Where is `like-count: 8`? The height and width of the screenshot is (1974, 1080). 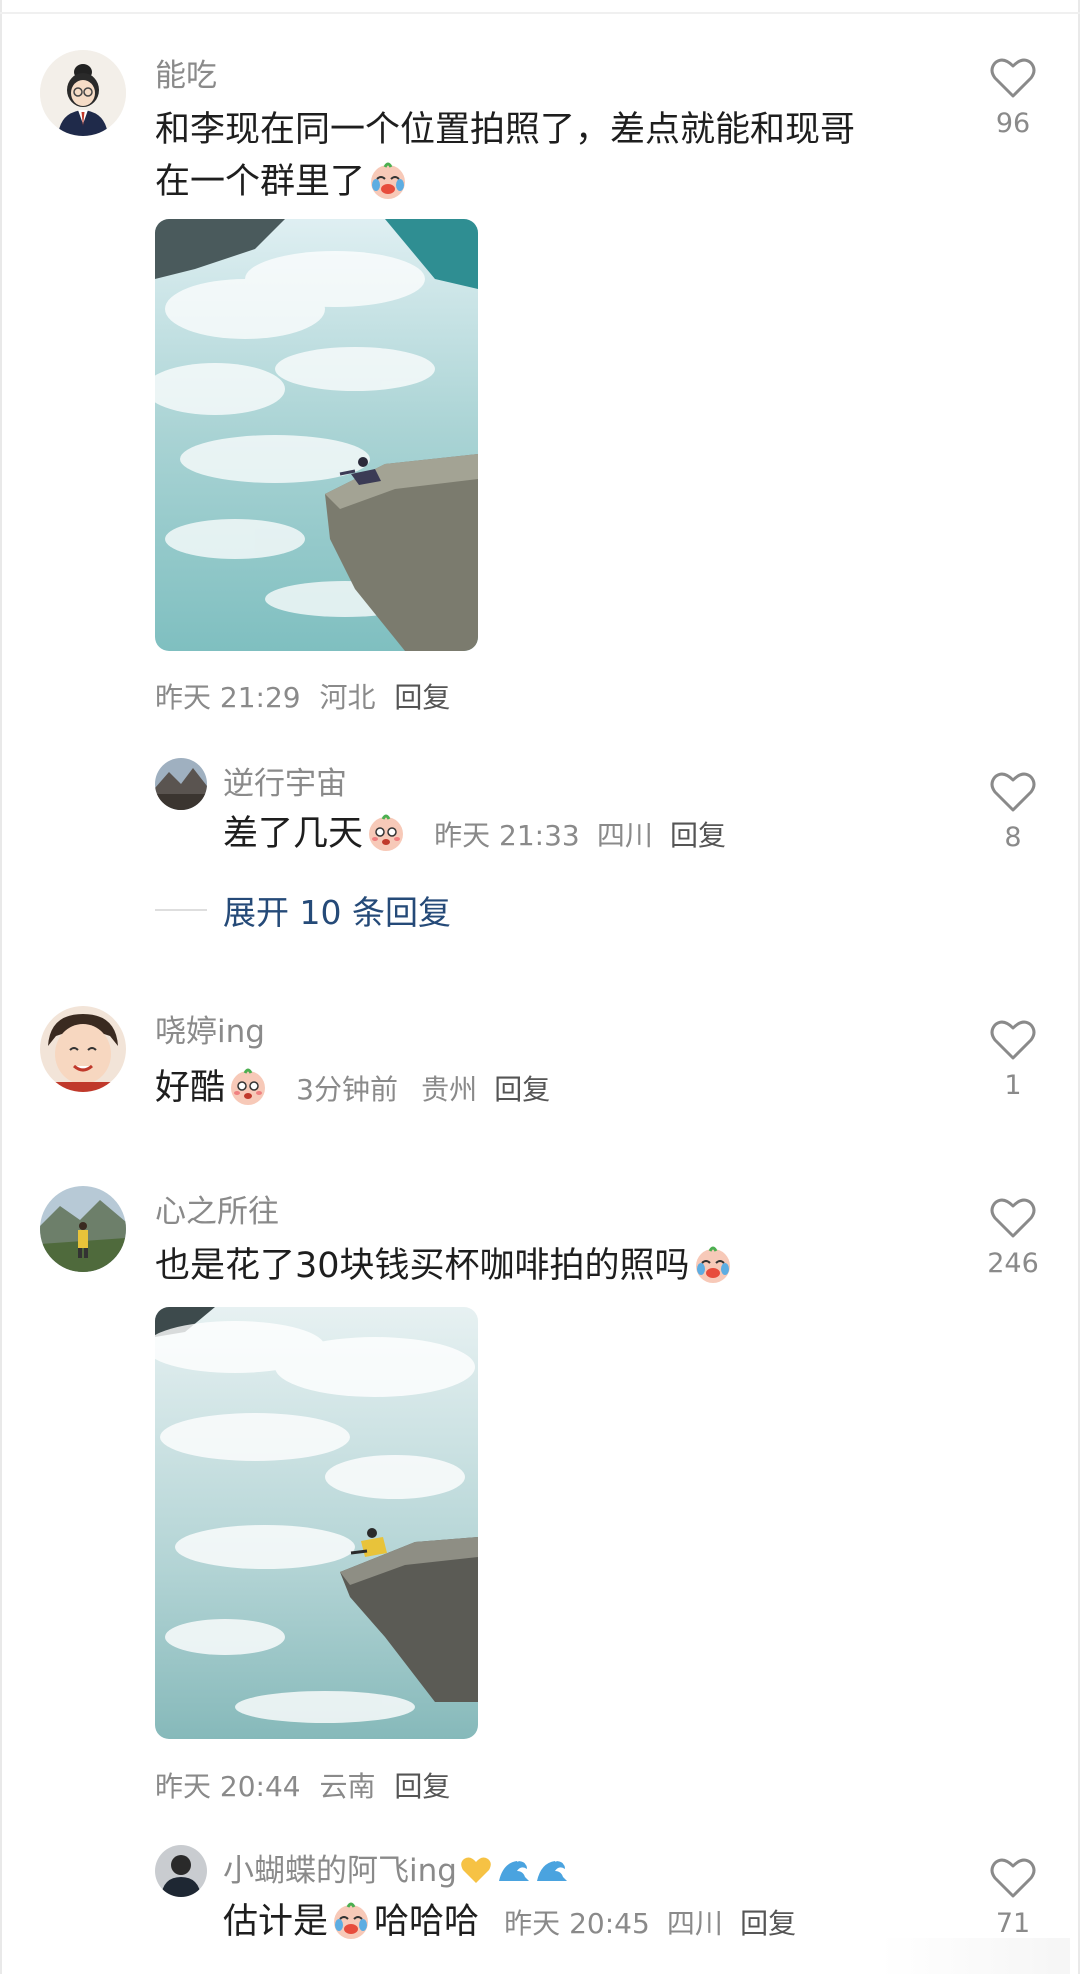 like-count: 8 is located at coordinates (1013, 837).